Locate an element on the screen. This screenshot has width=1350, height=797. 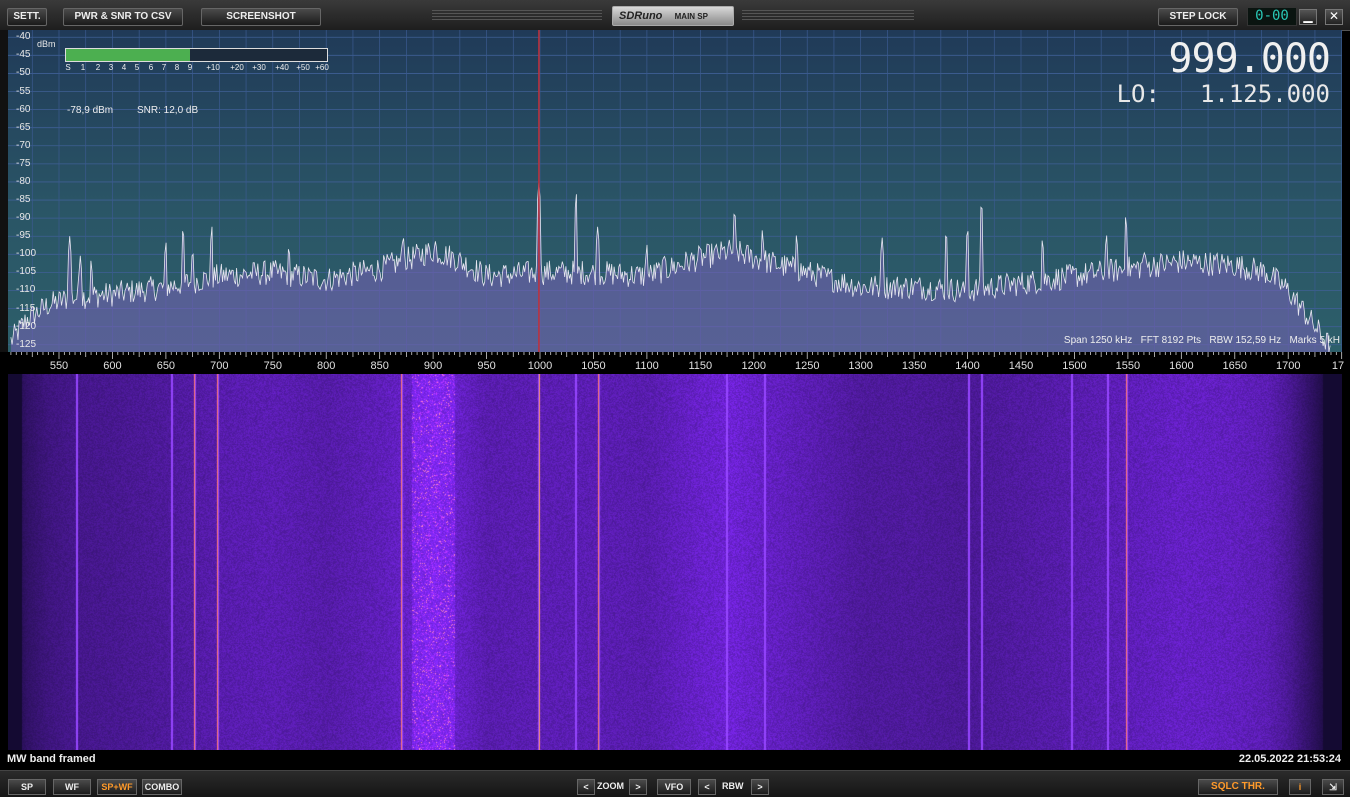
rbw-label: RBW is located at coordinates (733, 786).